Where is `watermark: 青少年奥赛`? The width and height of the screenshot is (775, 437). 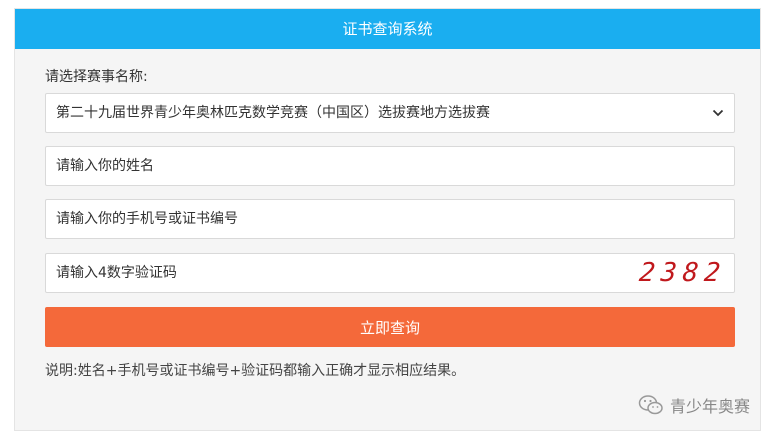
watermark: 青少年奥赛 is located at coordinates (694, 405).